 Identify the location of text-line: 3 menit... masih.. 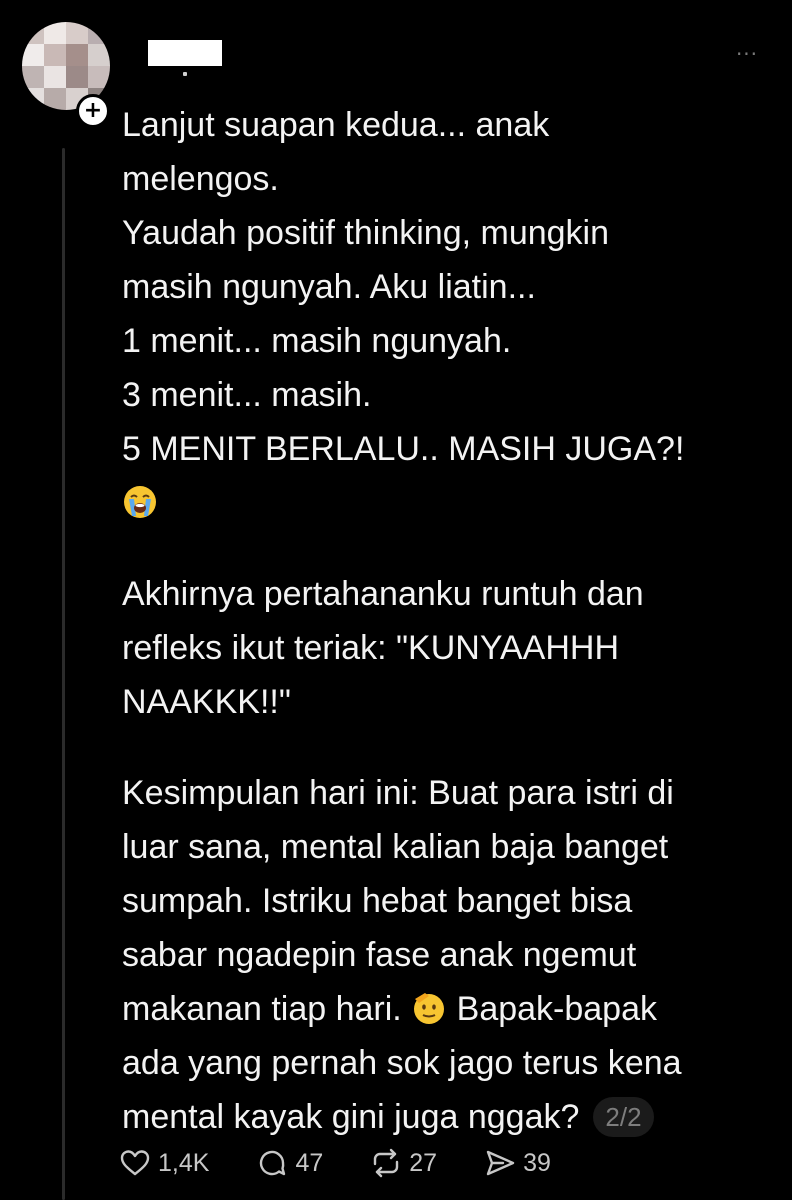
(247, 395).